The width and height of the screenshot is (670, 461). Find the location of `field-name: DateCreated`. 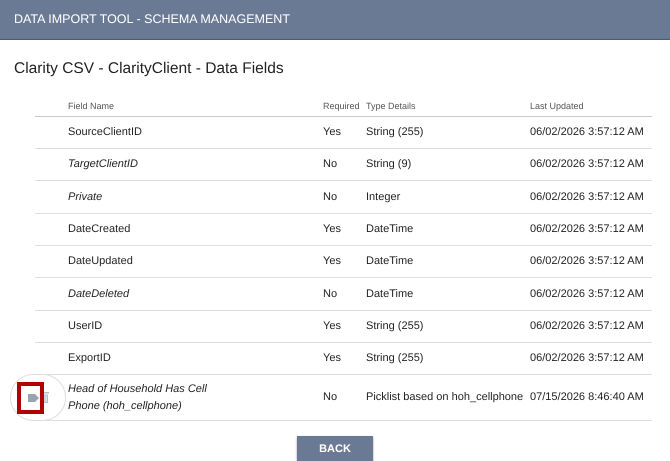

field-name: DateCreated is located at coordinates (99, 229).